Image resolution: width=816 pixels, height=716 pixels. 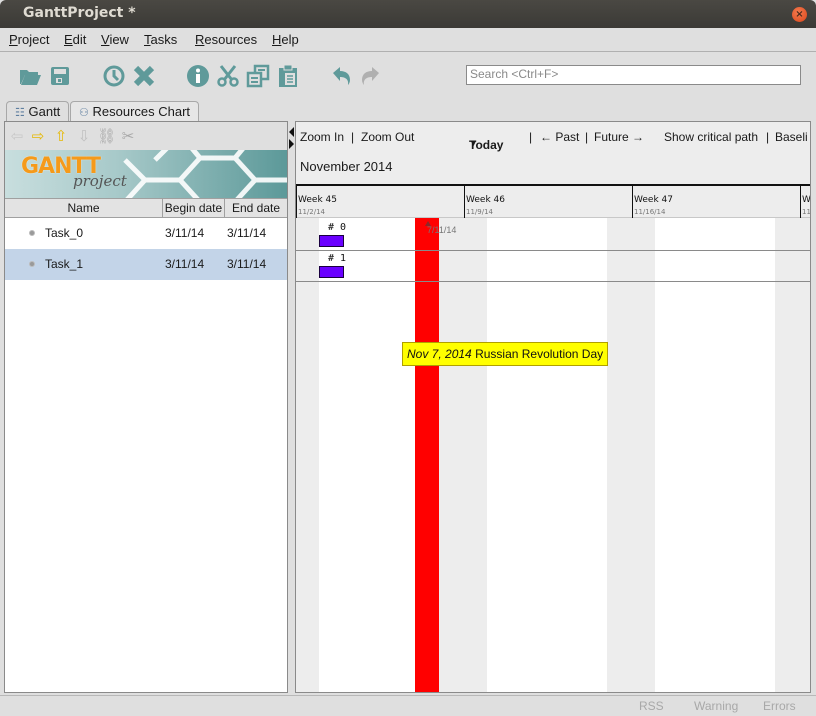 I want to click on menu-label: dit, so click(x=79, y=39).